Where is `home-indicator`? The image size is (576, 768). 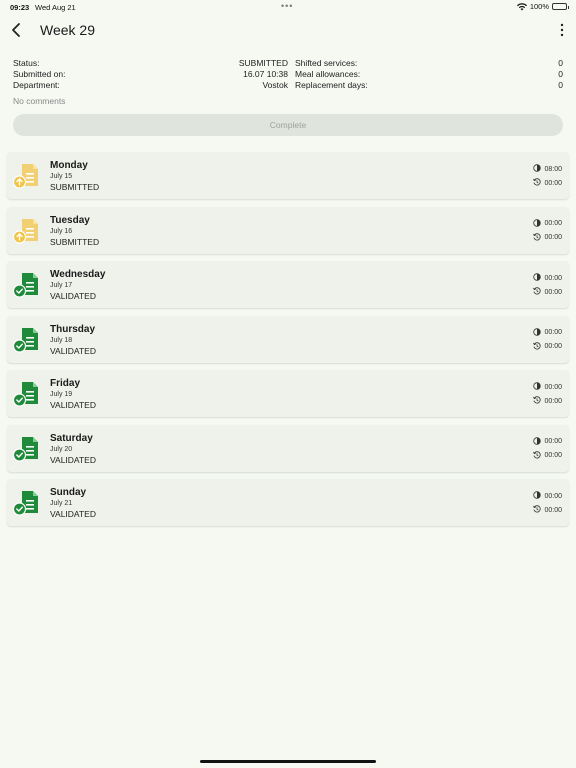 home-indicator is located at coordinates (288, 761).